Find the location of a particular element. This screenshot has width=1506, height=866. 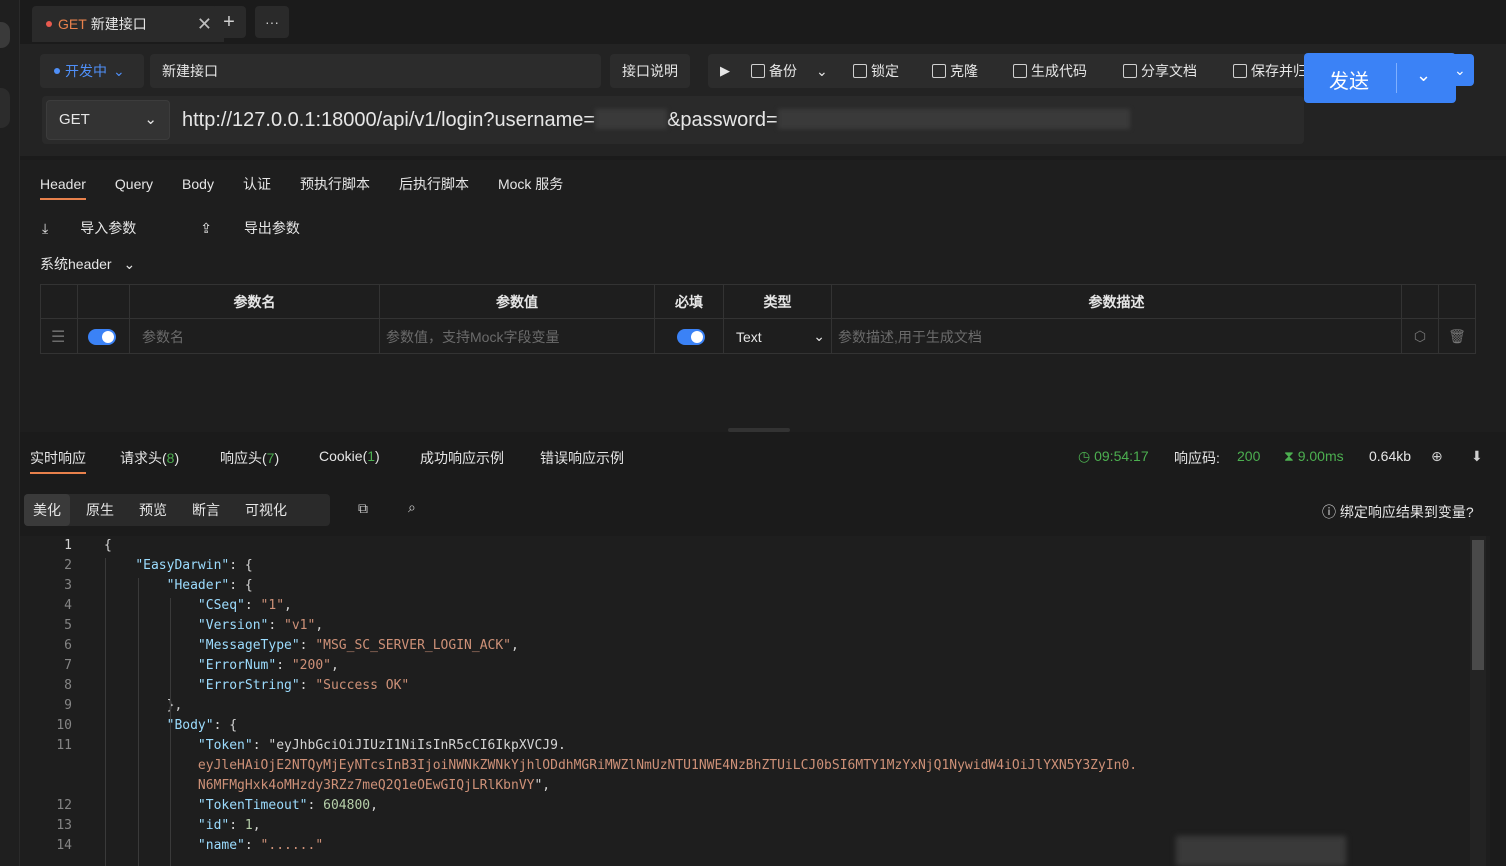

toggle-switch is located at coordinates (102, 336).